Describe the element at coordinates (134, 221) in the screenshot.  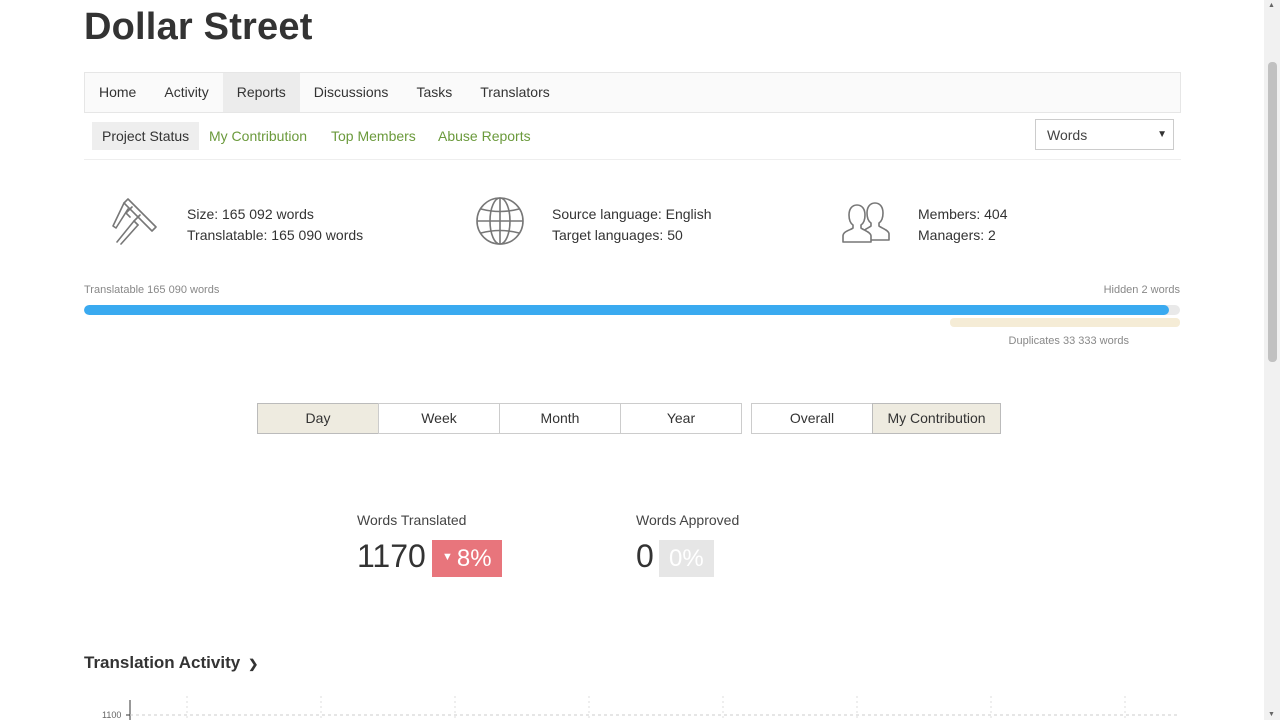
I see `caliper-icon` at that location.